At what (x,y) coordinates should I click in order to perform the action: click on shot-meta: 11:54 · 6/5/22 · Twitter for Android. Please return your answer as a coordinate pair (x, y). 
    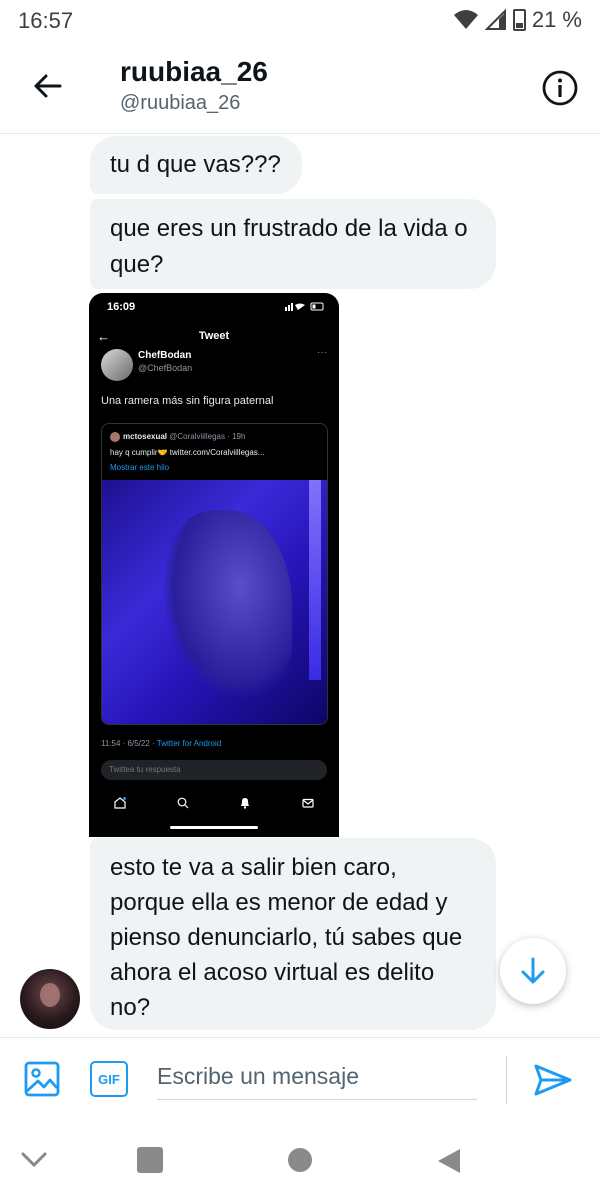
    Looking at the image, I should click on (161, 743).